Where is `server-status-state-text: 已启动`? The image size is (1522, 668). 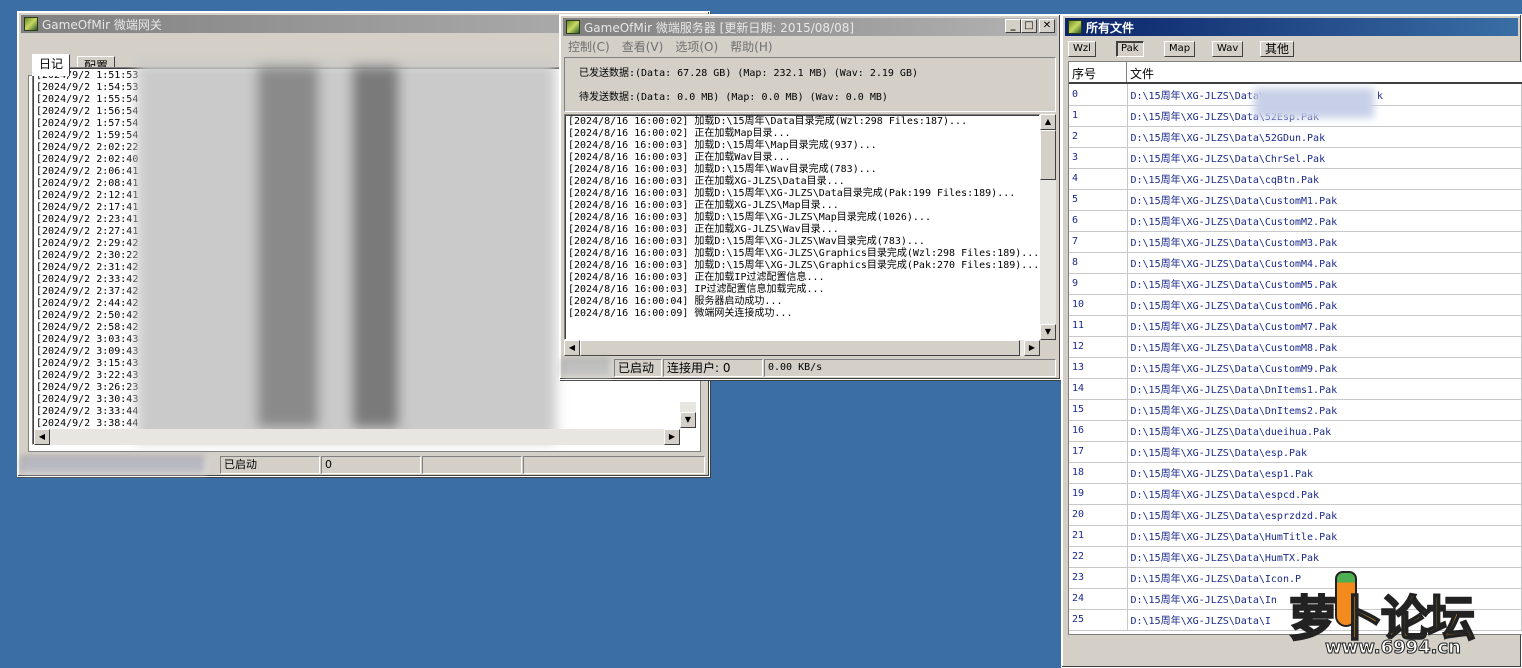 server-status-state-text: 已启动 is located at coordinates (636, 368).